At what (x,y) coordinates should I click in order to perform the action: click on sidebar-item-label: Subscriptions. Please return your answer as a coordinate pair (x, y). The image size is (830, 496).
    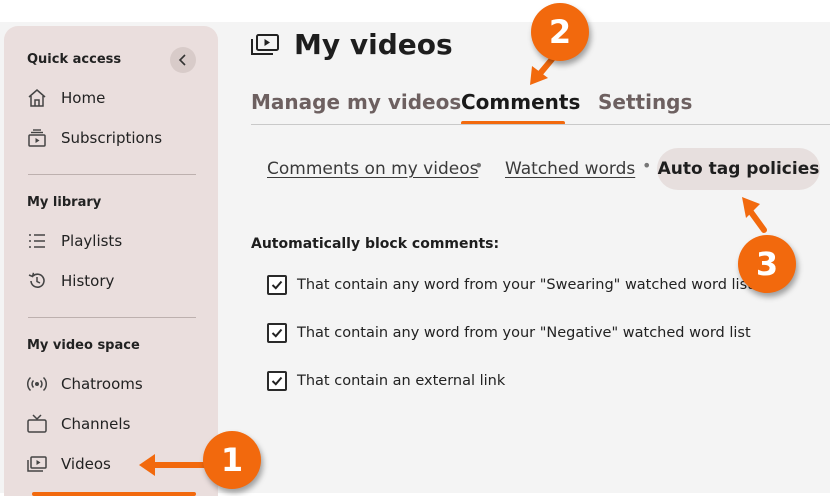
    Looking at the image, I should click on (112, 138).